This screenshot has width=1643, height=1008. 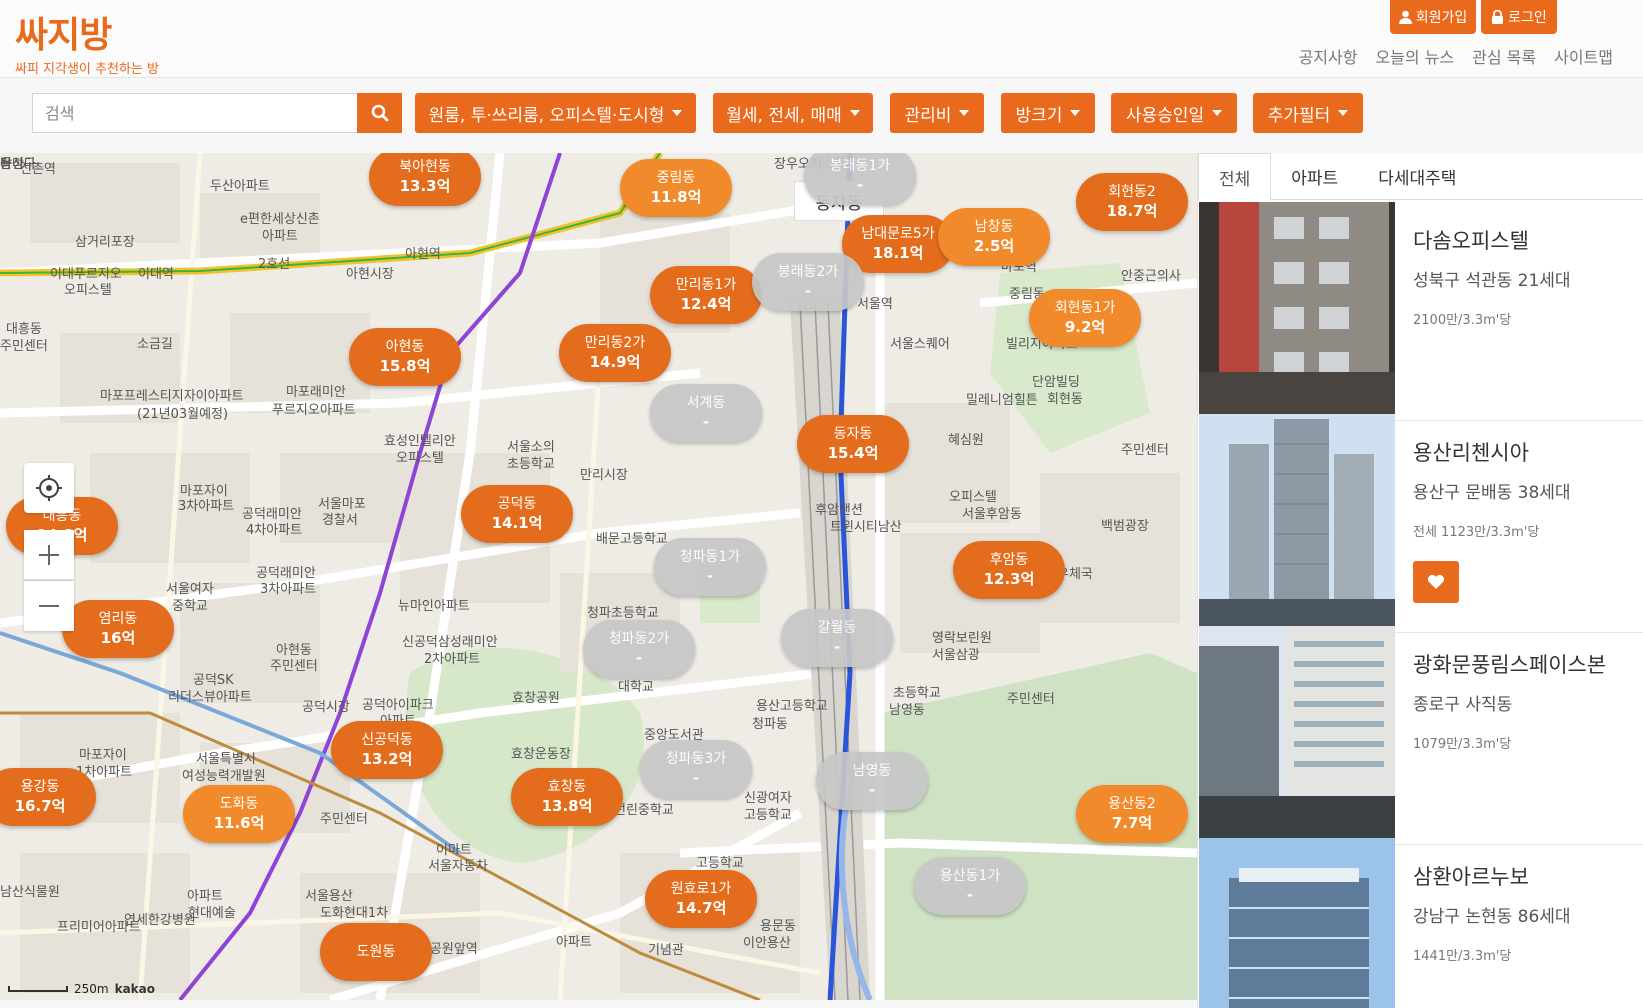 What do you see at coordinates (452, 659) in the screenshot?
I see `map-place-label: 2차아파트` at bounding box center [452, 659].